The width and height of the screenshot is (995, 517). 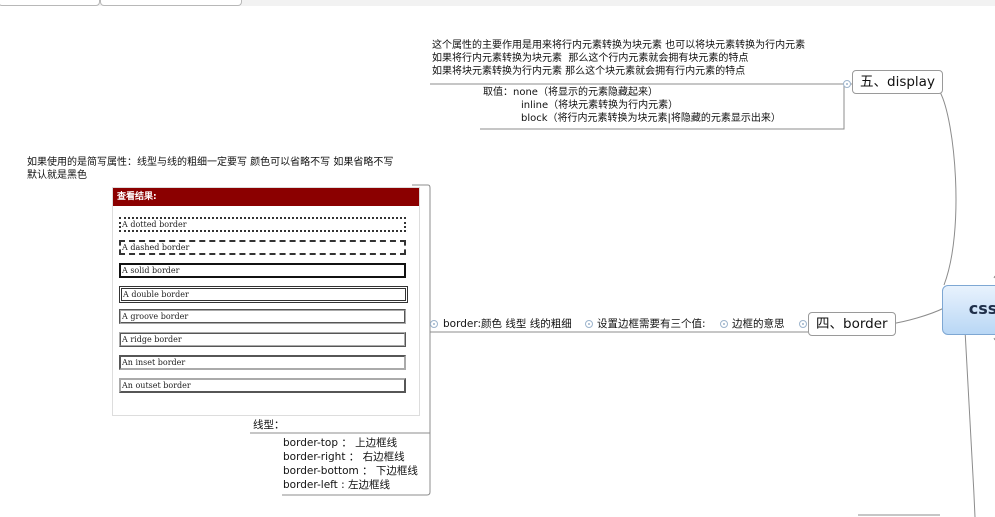 I want to click on border-bottom-item: border-bottom ： 下边框线, so click(x=350, y=471).